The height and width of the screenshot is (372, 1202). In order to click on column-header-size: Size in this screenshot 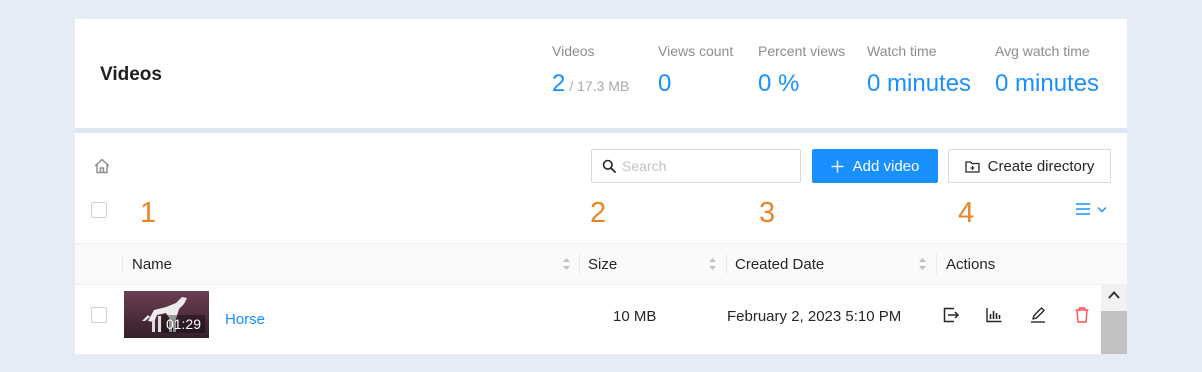, I will do `click(602, 264)`.